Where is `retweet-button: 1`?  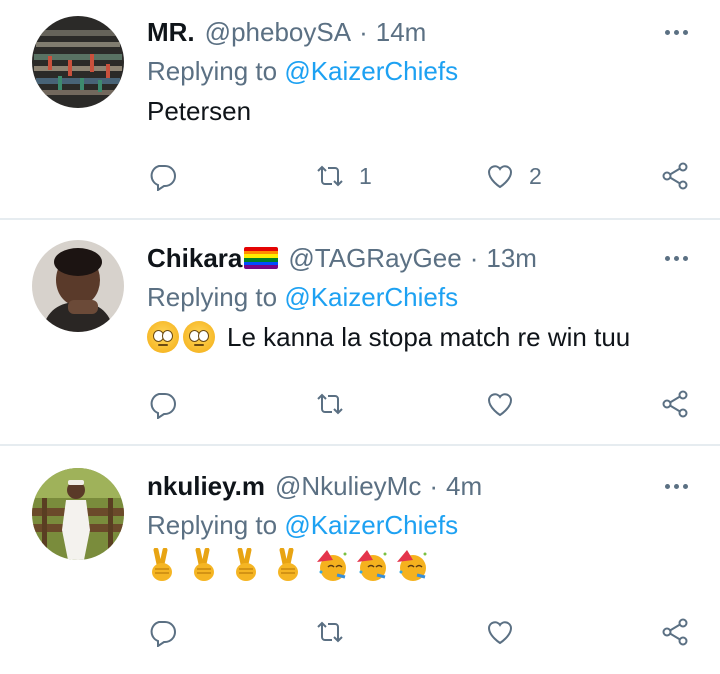
retweet-button: 1 is located at coordinates (343, 176).